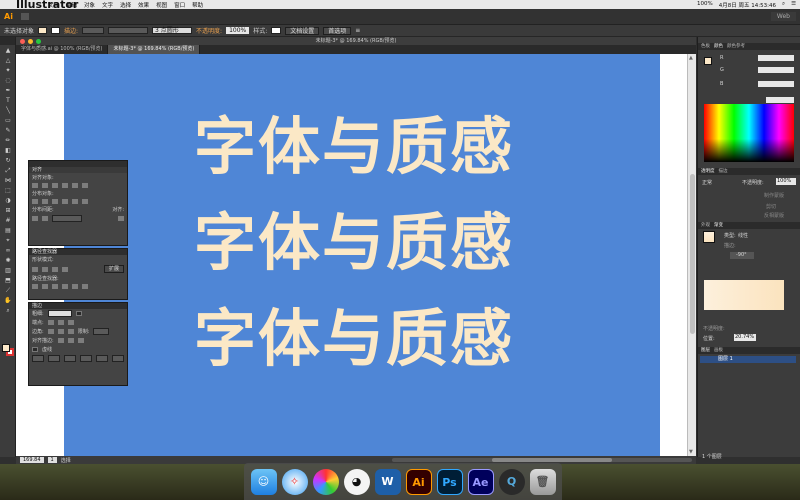  Describe the element at coordinates (7, 41) in the screenshot. I see `tools-panel-header` at that location.